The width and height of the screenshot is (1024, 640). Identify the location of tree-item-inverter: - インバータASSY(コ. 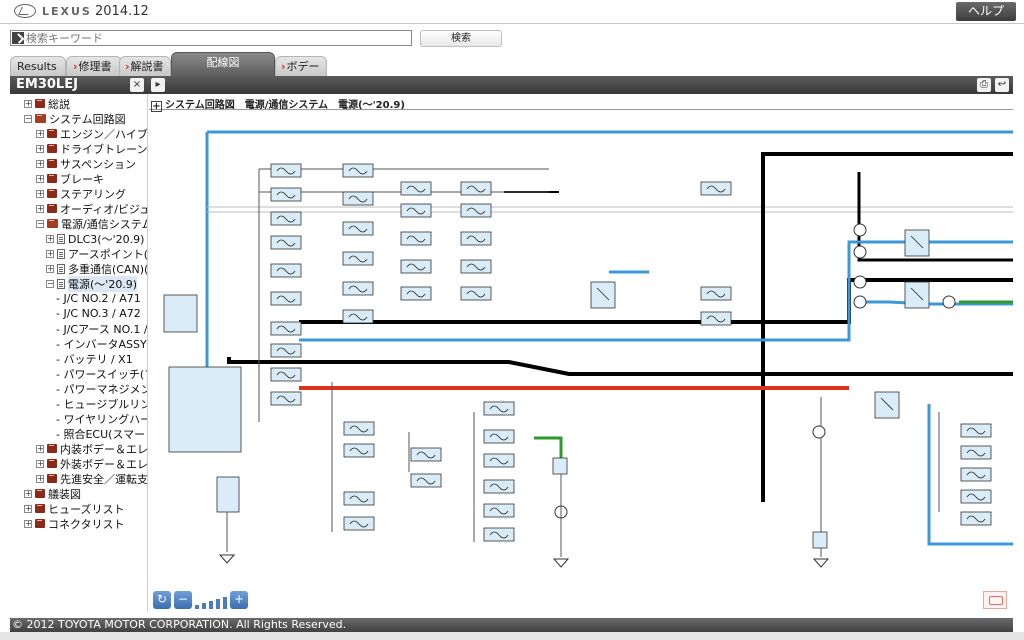
(101, 343).